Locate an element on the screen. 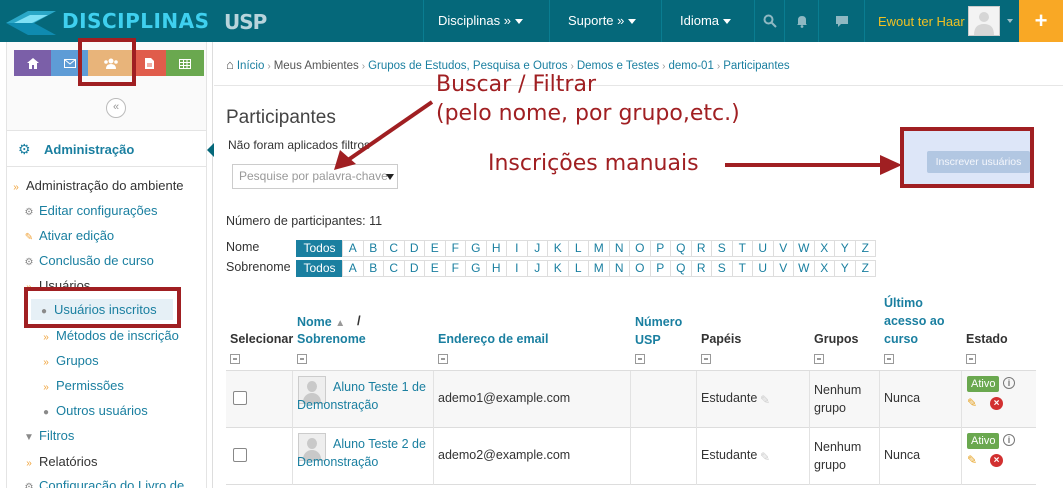 The width and height of the screenshot is (1063, 488). first-name-letter-a: A is located at coordinates (353, 248).